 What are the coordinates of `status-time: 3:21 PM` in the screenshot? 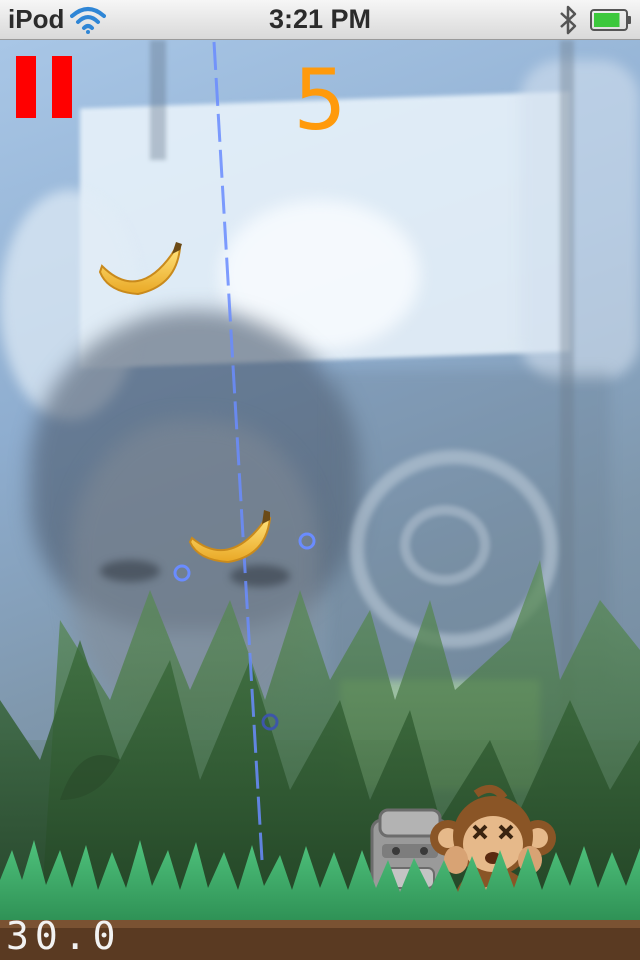 It's located at (320, 19).